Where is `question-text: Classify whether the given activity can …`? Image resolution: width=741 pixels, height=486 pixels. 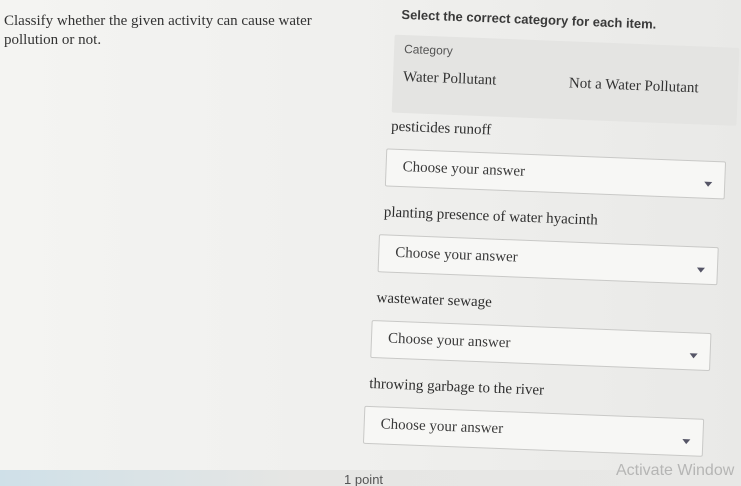 question-text: Classify whether the given activity can … is located at coordinates (158, 30).